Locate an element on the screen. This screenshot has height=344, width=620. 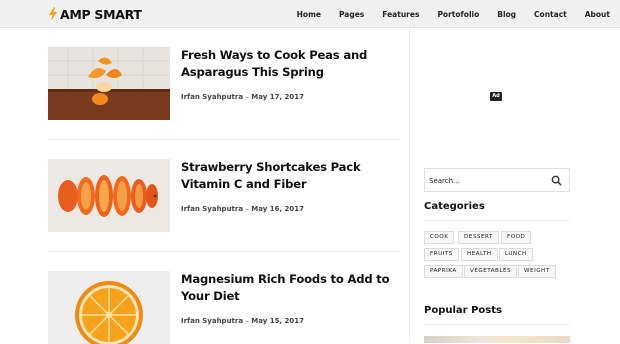
tag-lunch: LUNCH is located at coordinates (516, 254).